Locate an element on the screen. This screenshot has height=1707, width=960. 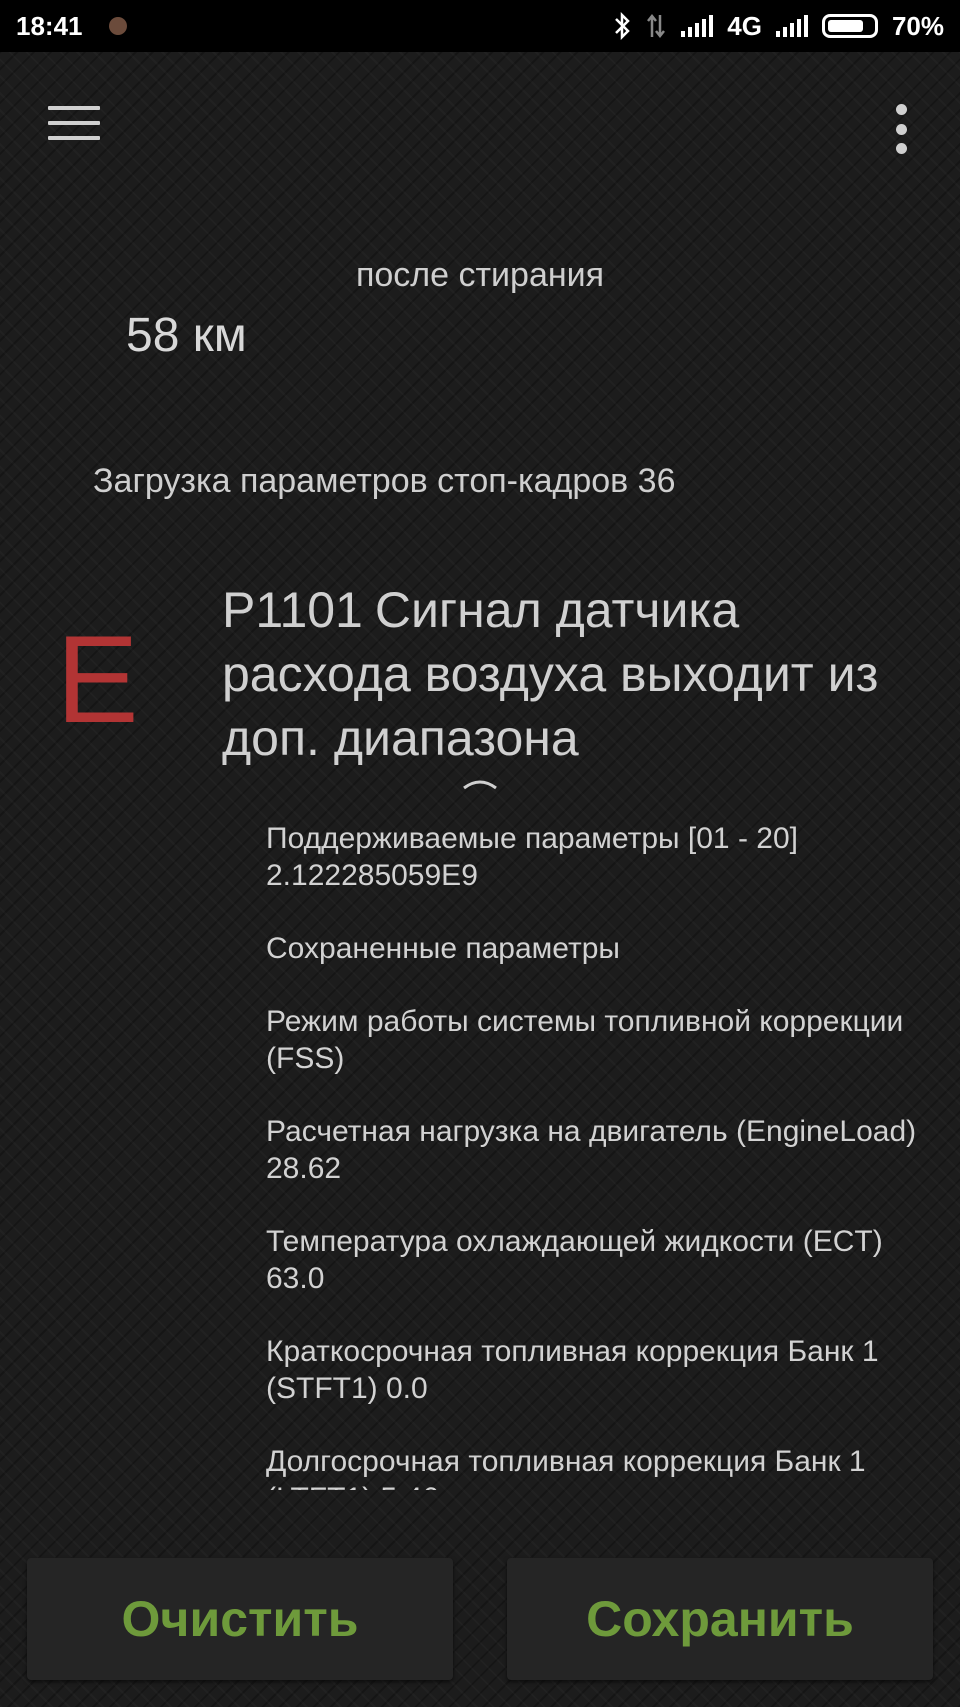
notification-icon is located at coordinates (117, 26).